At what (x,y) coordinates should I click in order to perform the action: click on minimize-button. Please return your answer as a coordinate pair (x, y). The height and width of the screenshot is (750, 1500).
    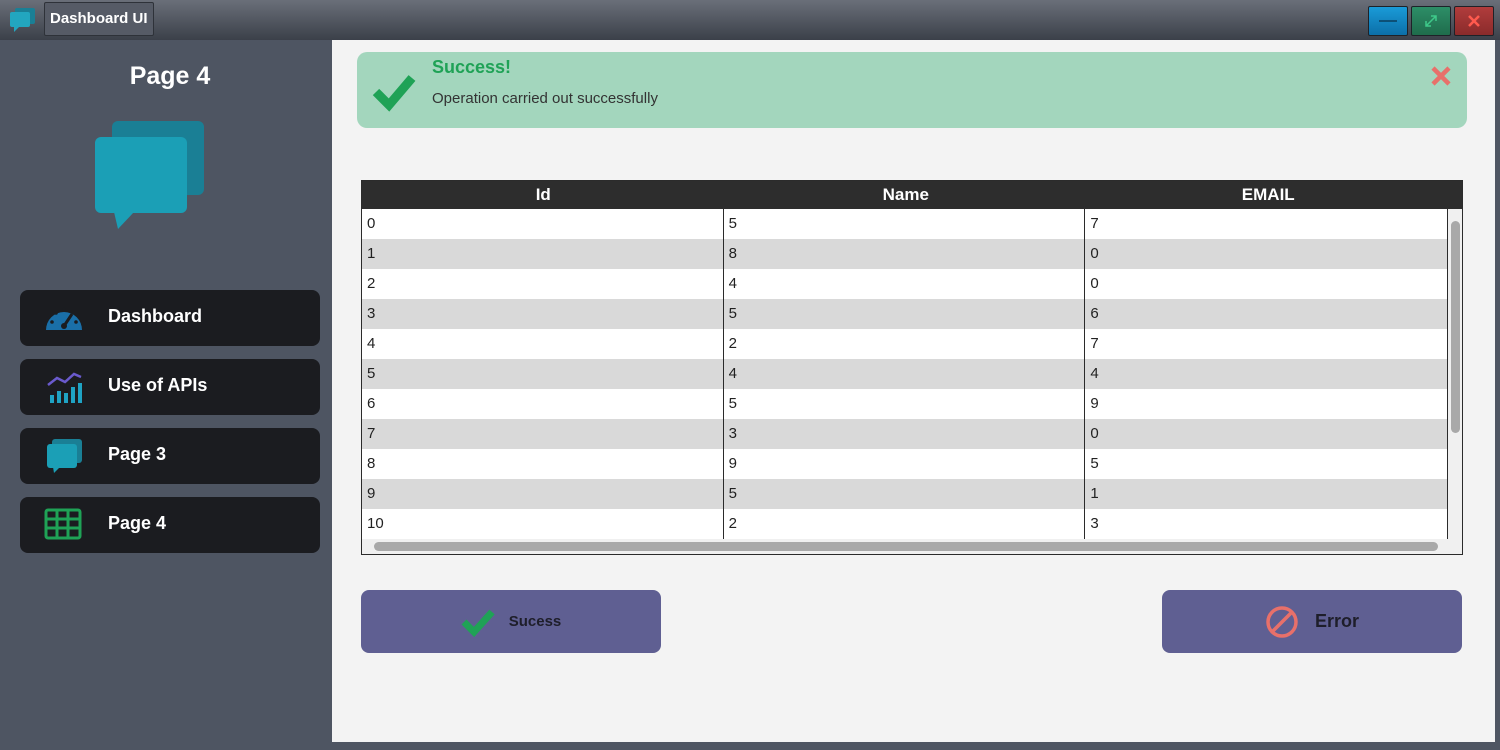
    Looking at the image, I should click on (1388, 21).